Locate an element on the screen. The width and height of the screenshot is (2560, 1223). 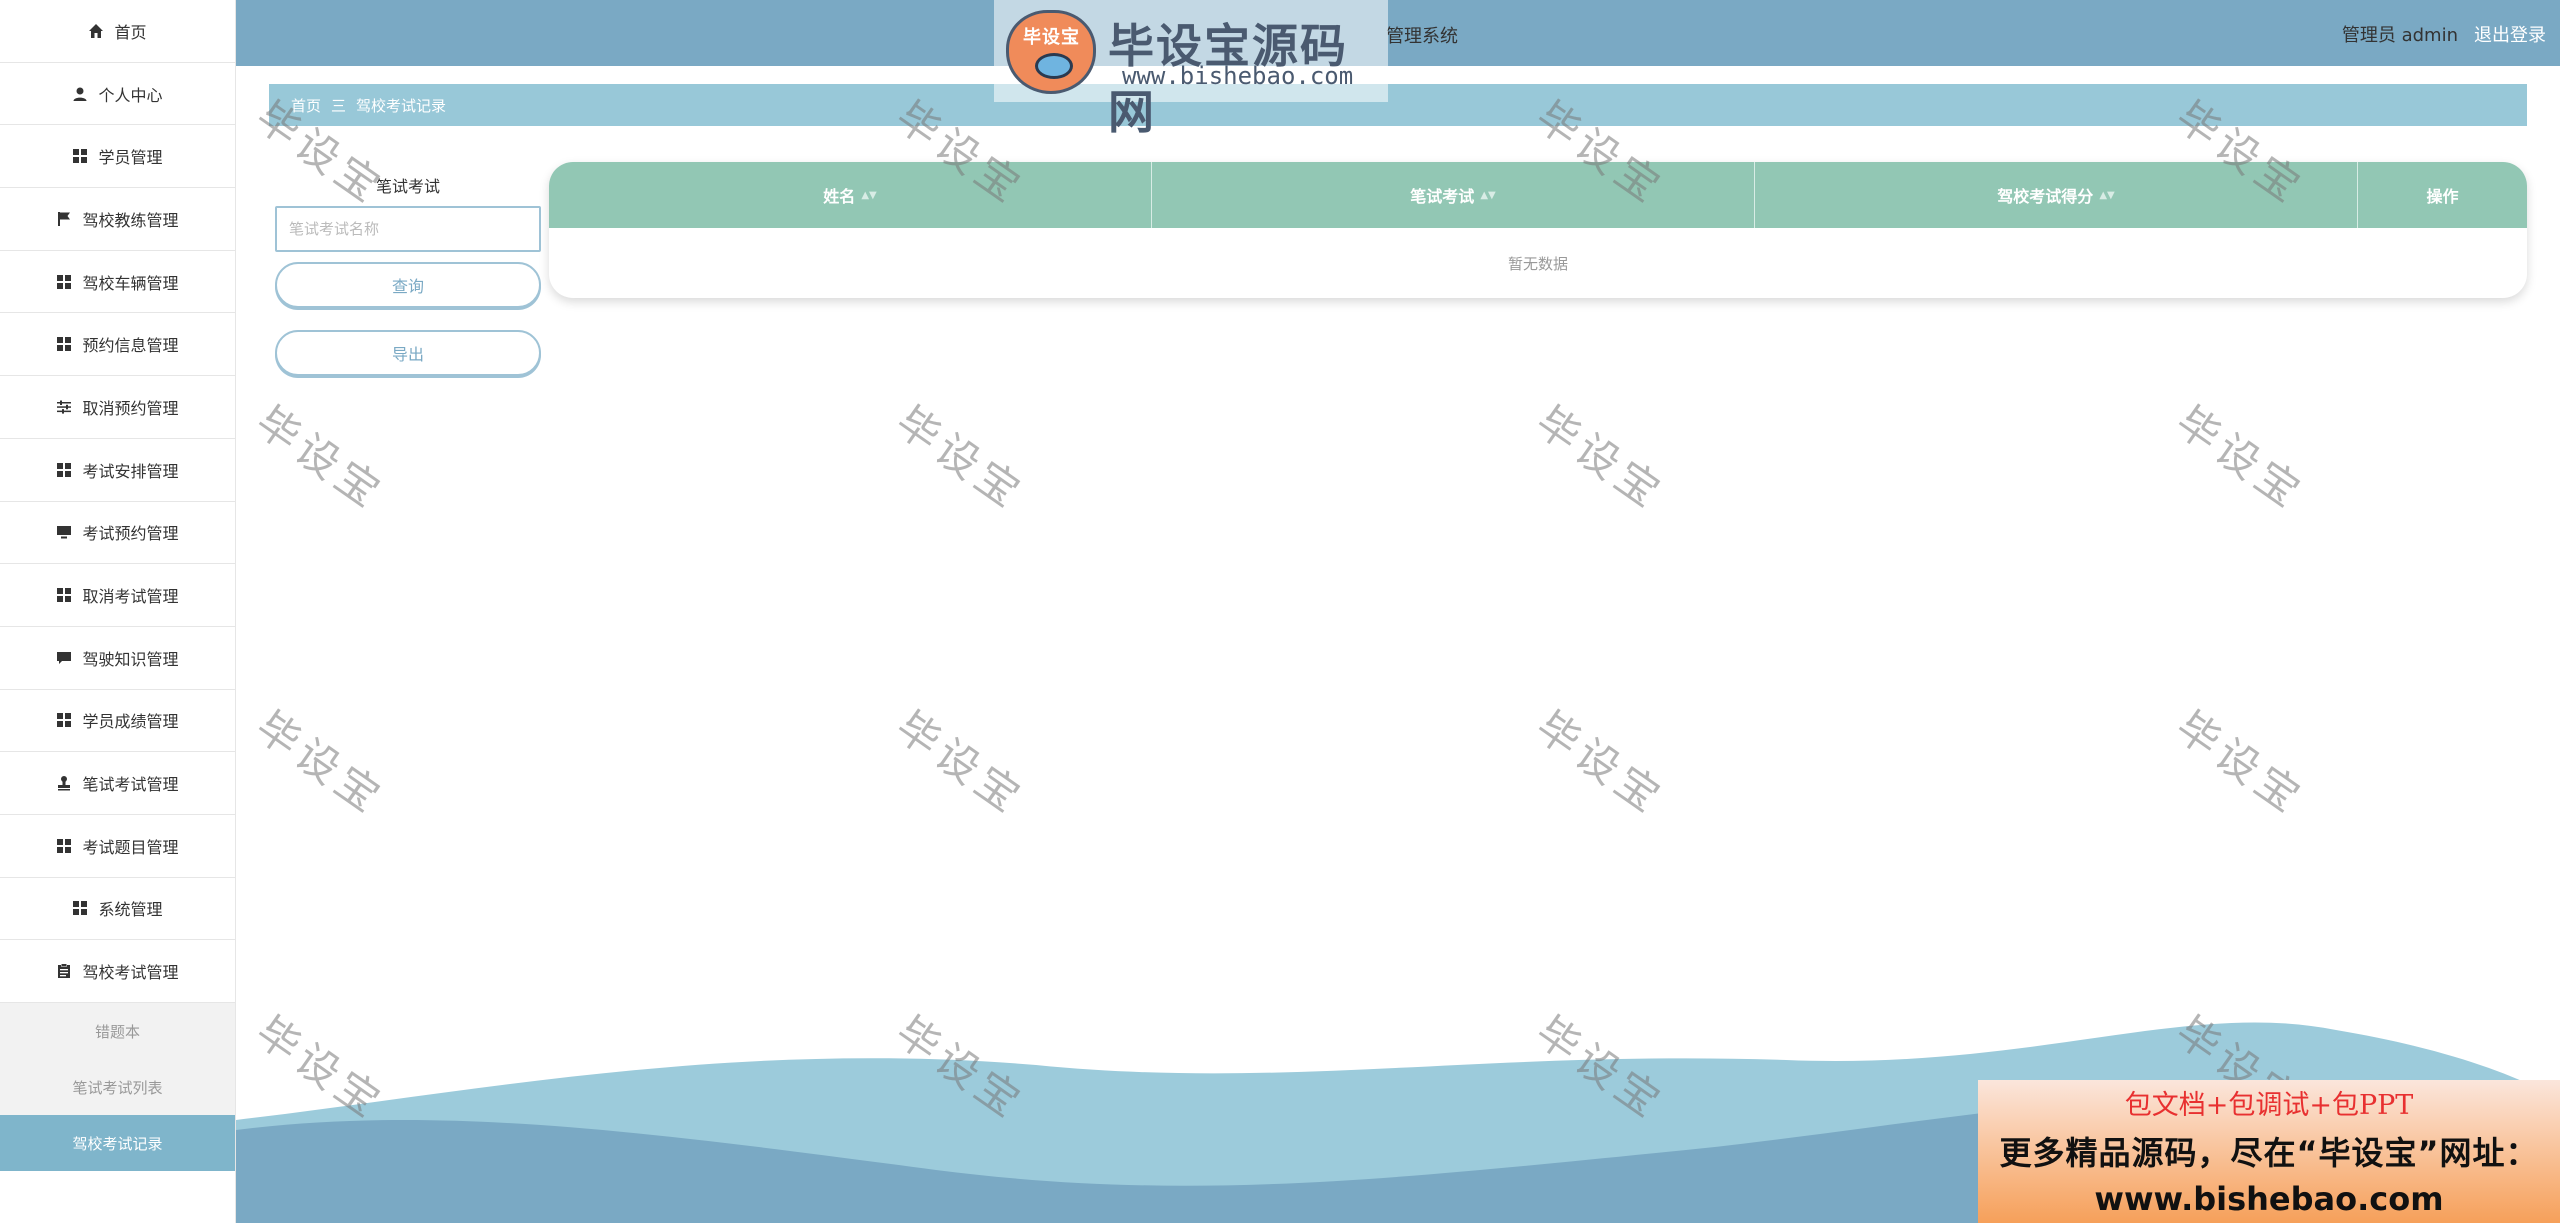
sidebar-item-label: 个人中心 is located at coordinates (130, 95).